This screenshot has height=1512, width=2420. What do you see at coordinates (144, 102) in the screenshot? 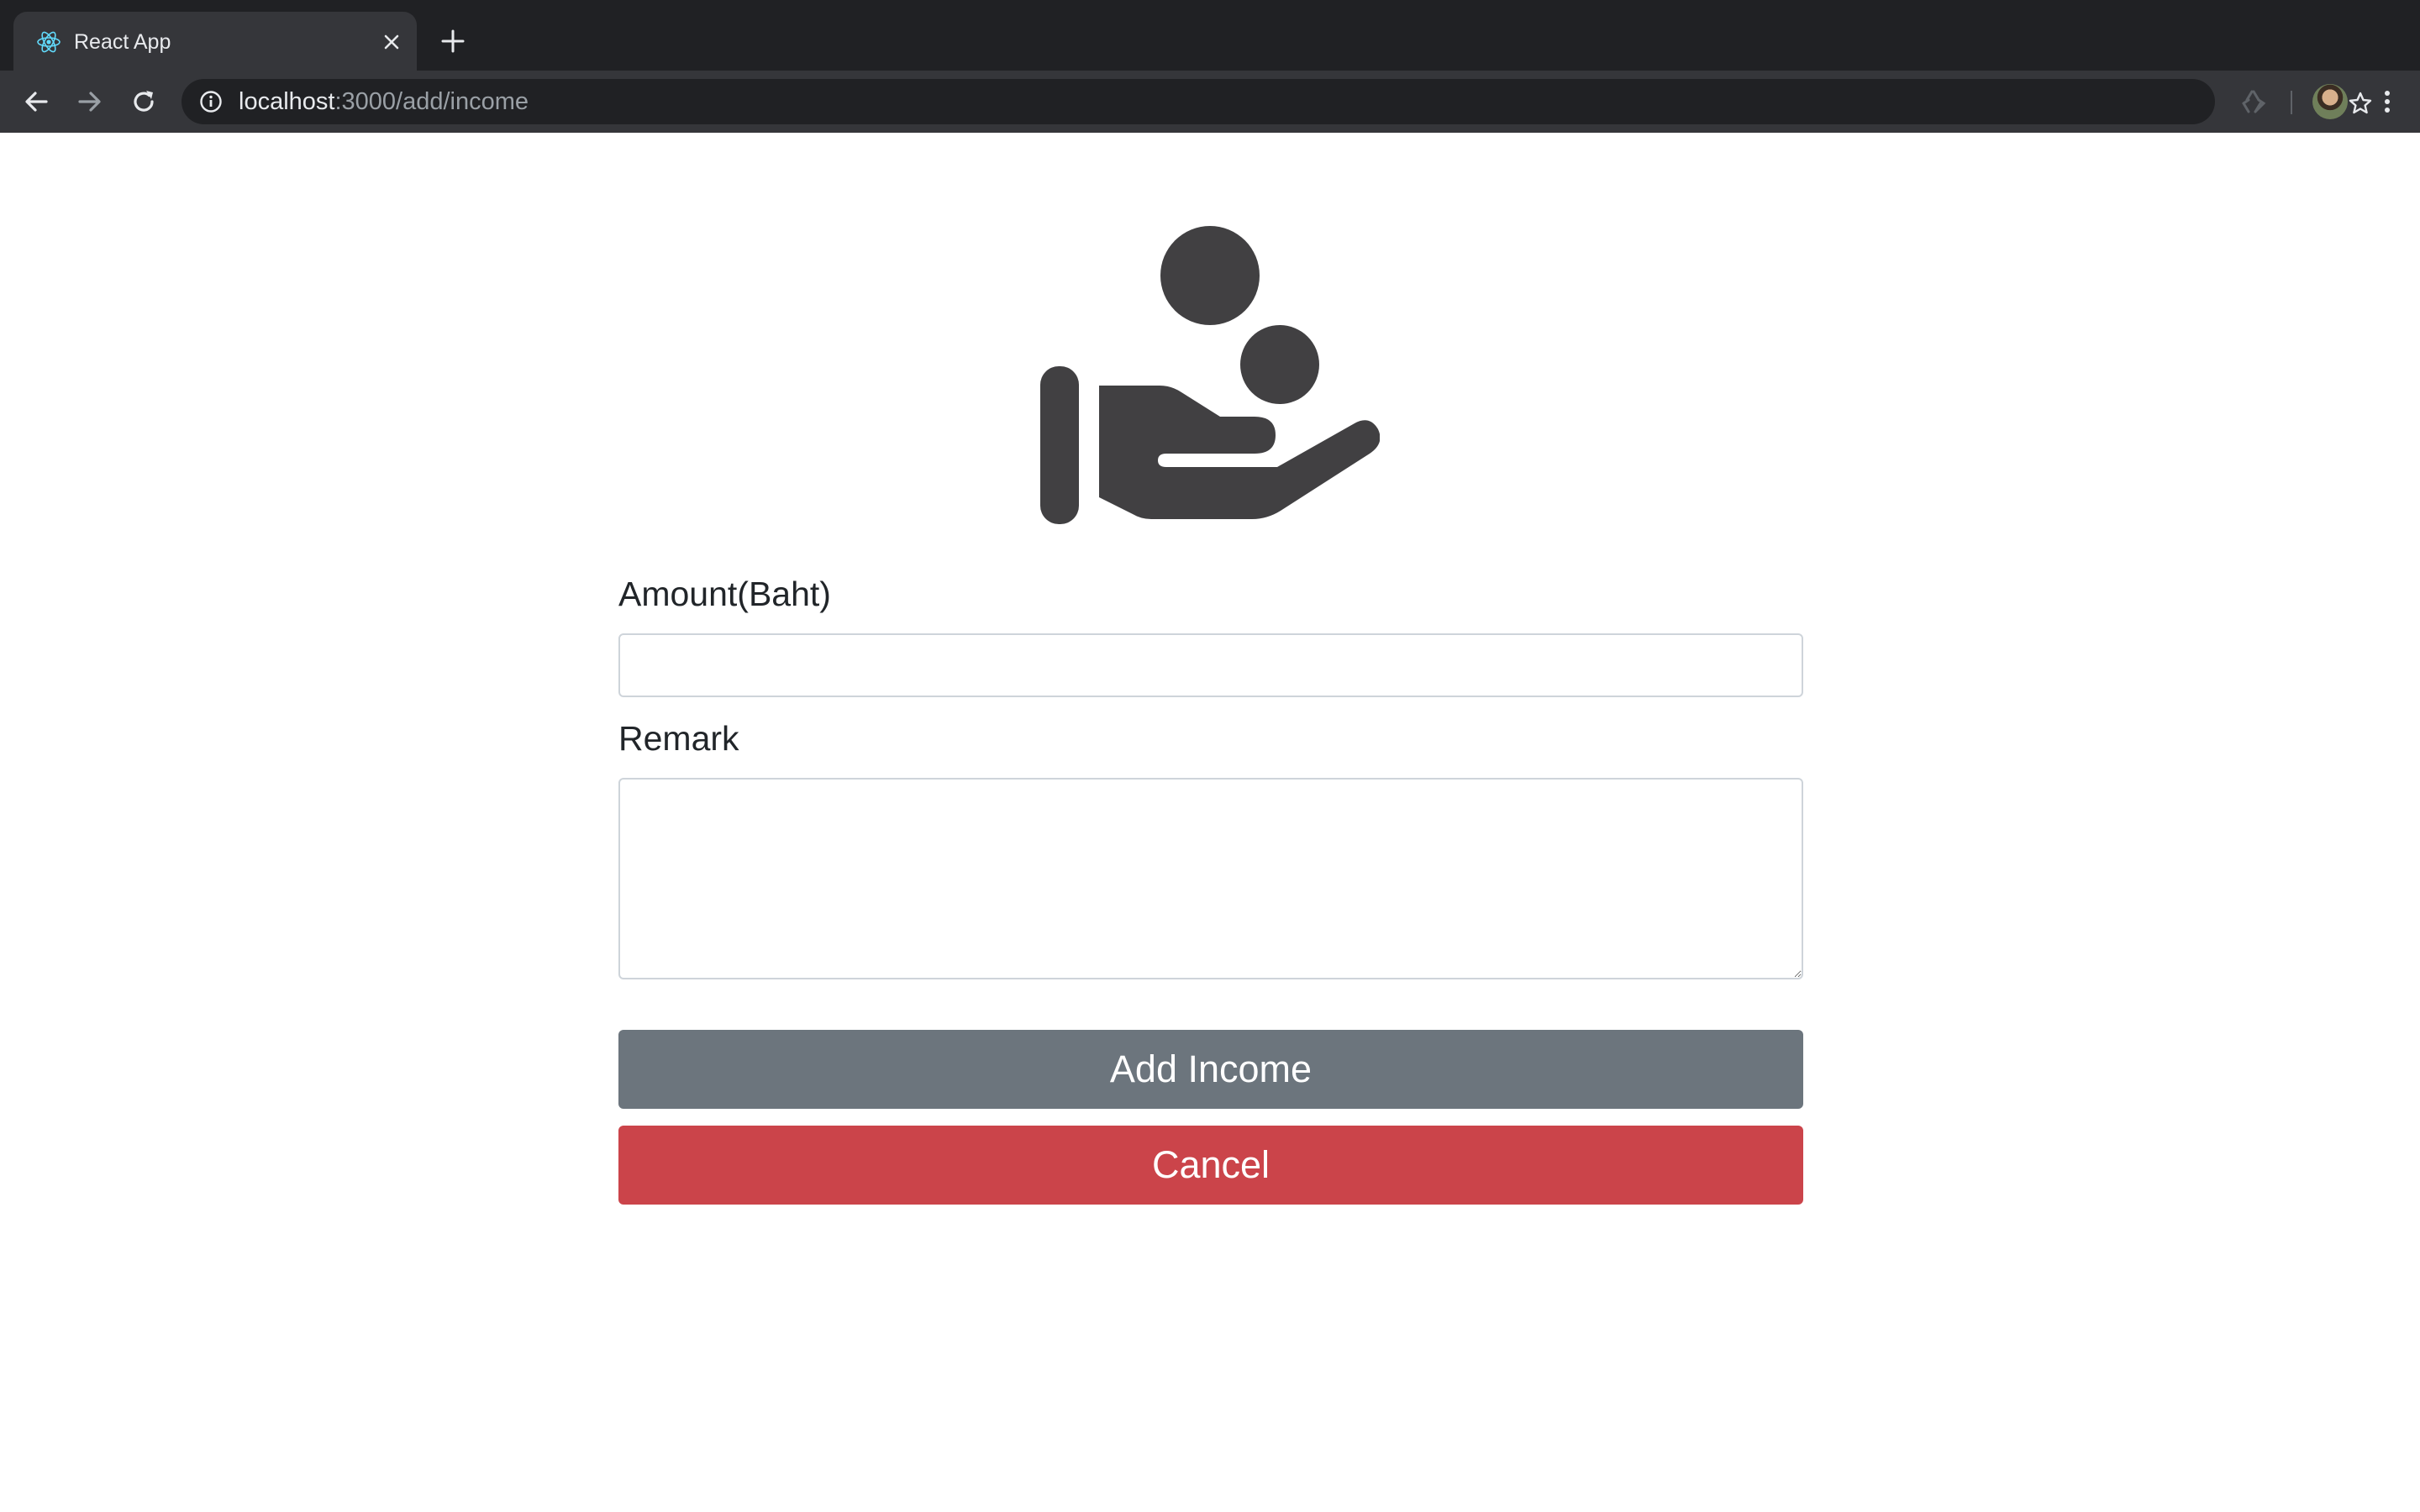
I see `reload-icon` at bounding box center [144, 102].